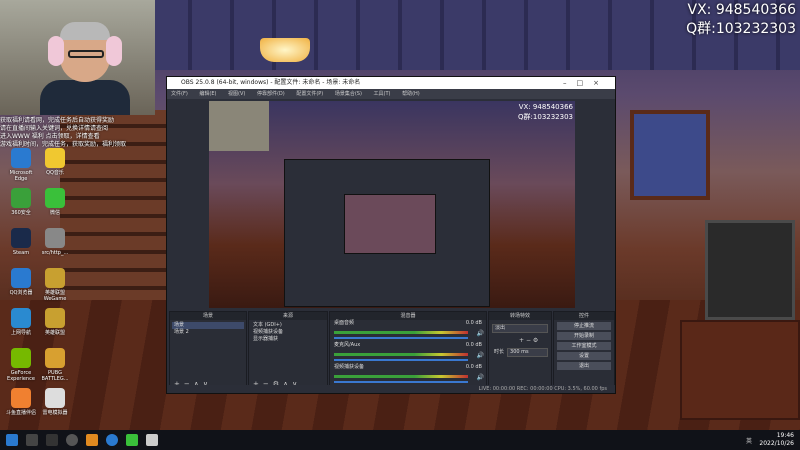  Describe the element at coordinates (584, 351) in the screenshot. I see `controls-dock: 控件 停止推流 开始录制 工作室模式 设置 退出` at that location.